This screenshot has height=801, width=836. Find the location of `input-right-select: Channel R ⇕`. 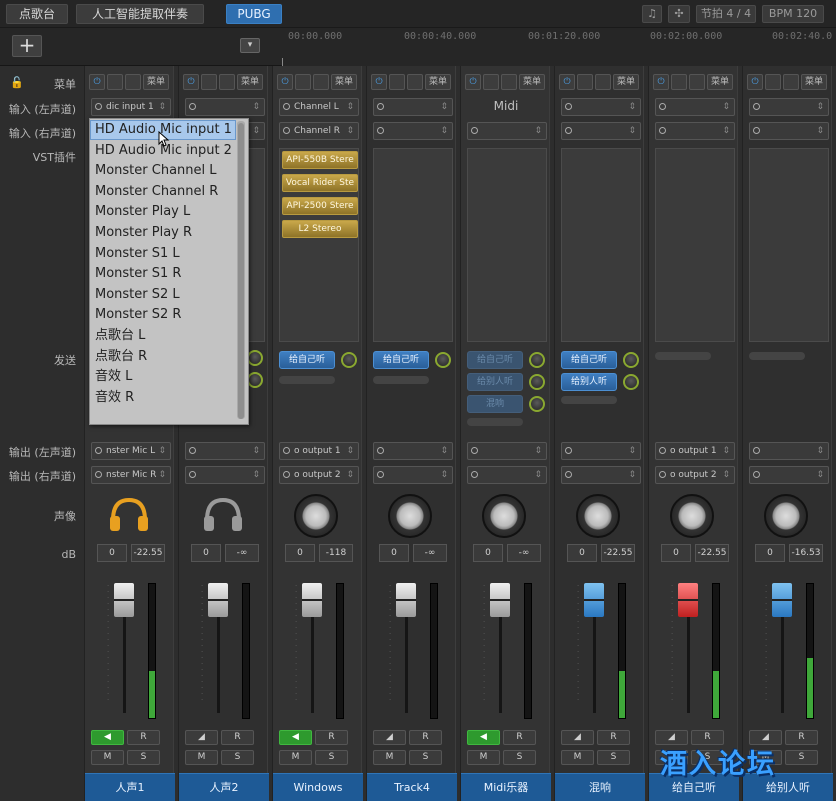

input-right-select: Channel R ⇕ is located at coordinates (319, 131).